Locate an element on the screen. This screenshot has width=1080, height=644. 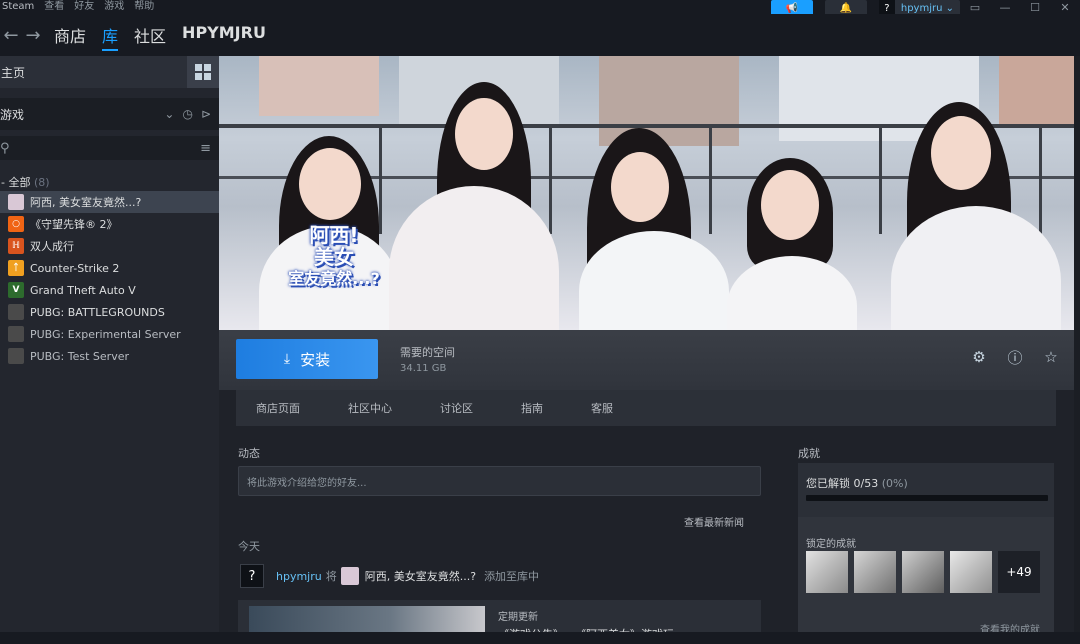
menu-item-1: 查看 is located at coordinates (54, 7).